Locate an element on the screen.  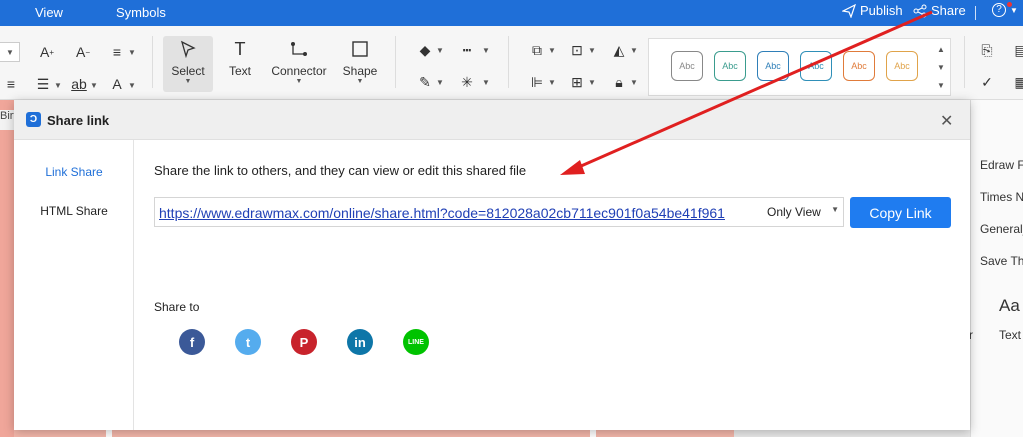
line-spacing-icon: ≡ is located at coordinates (11, 84).